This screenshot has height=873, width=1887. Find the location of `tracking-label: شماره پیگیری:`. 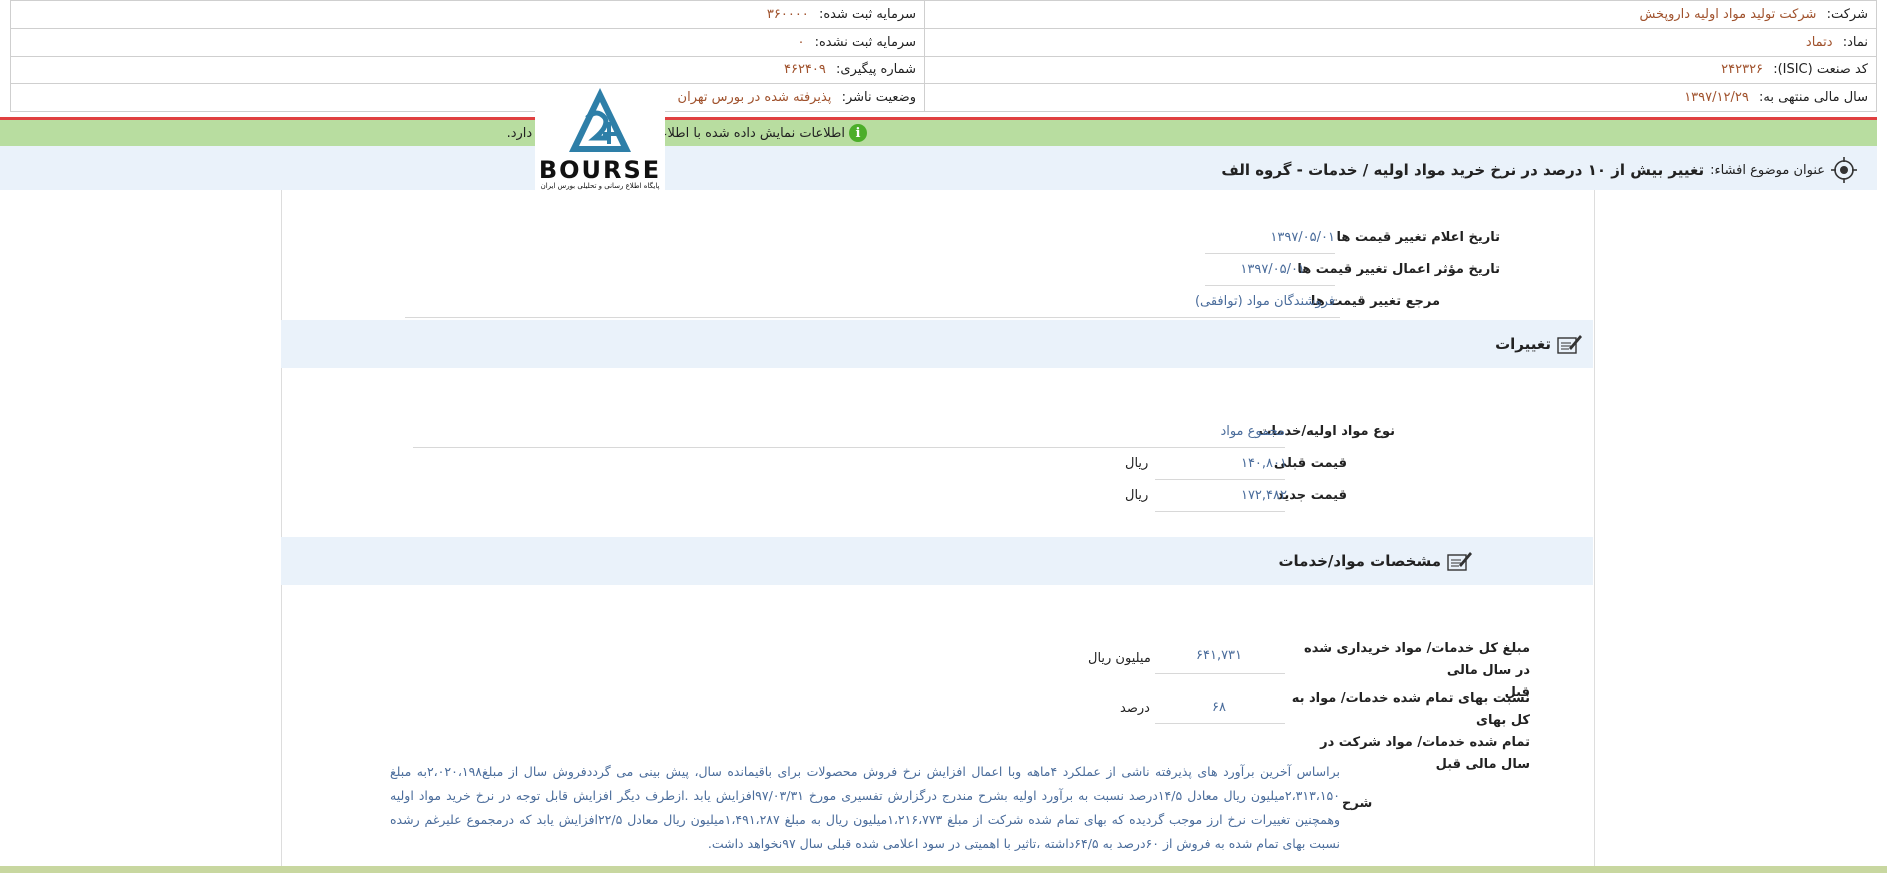

tracking-label: شماره پیگیری: is located at coordinates (876, 70).